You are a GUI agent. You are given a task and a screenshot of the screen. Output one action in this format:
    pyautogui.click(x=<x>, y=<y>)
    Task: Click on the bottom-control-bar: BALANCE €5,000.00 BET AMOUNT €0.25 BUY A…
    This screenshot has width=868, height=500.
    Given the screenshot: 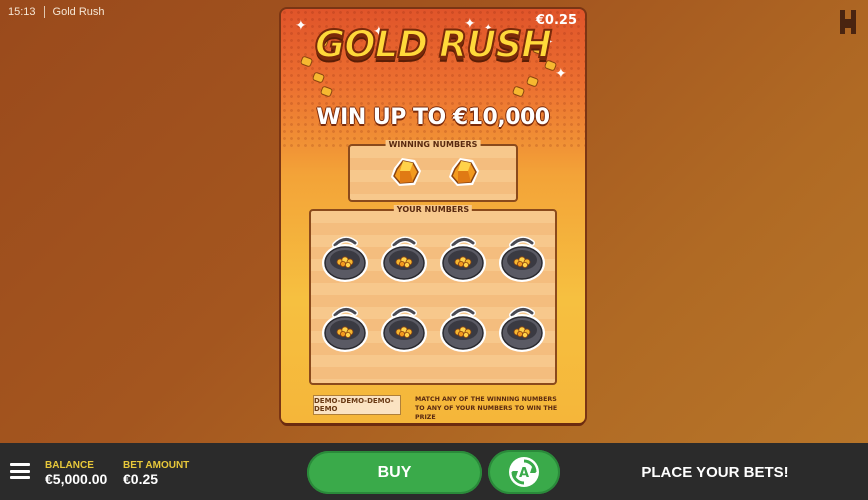 What is the action you would take?
    pyautogui.click(x=434, y=471)
    